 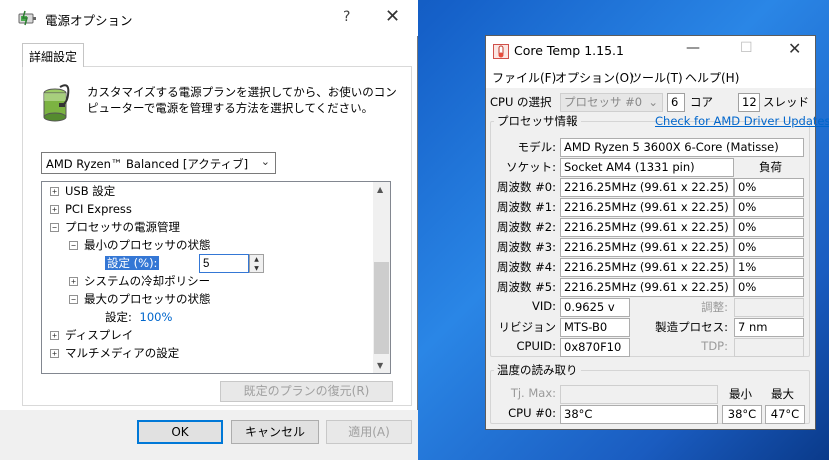 I want to click on cores-label: コア, so click(x=701, y=102).